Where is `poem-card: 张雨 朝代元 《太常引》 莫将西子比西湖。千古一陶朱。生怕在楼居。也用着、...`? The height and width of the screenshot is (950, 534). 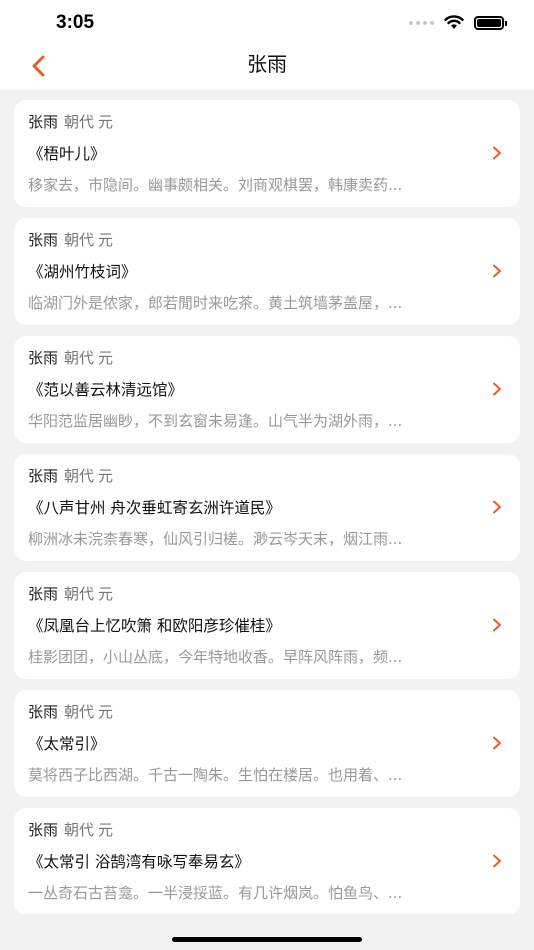
poem-card: 张雨 朝代元 《太常引》 莫将西子比西湖。千古一陶朱。生怕在楼居。也用着、... is located at coordinates (267, 743).